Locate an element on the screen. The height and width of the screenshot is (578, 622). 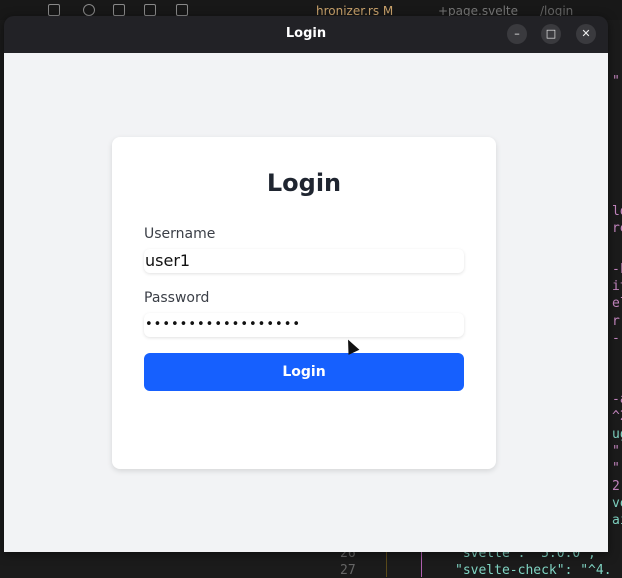
run-icon is located at coordinates (182, 10).